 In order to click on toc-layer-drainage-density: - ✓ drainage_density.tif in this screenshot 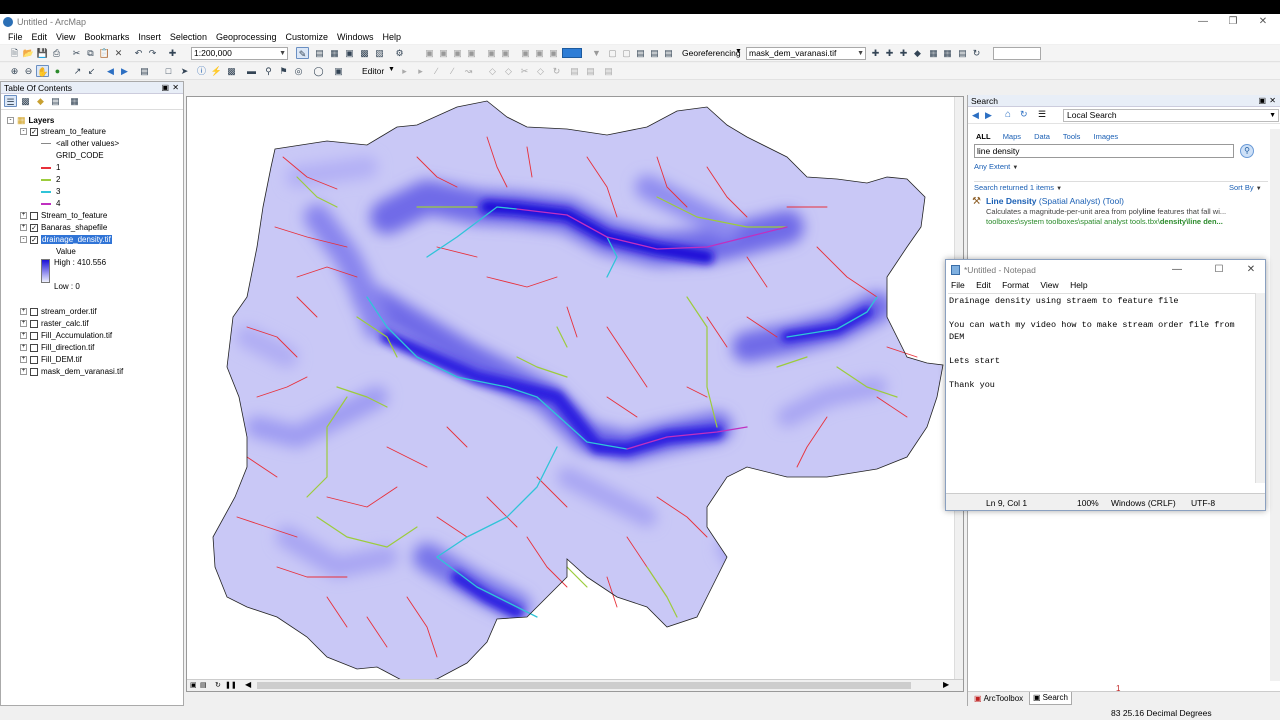, I will do `click(66, 239)`.